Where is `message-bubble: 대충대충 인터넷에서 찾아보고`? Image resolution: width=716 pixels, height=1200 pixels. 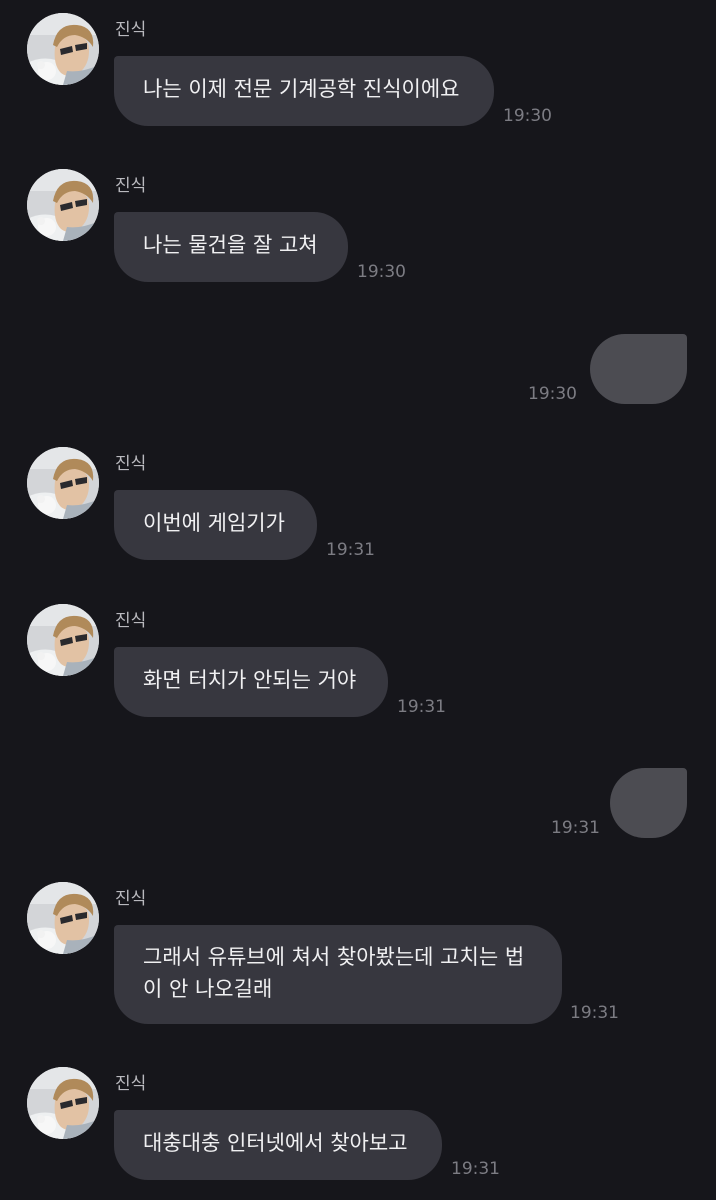 message-bubble: 대충대충 인터넷에서 찾아보고 is located at coordinates (278, 1145).